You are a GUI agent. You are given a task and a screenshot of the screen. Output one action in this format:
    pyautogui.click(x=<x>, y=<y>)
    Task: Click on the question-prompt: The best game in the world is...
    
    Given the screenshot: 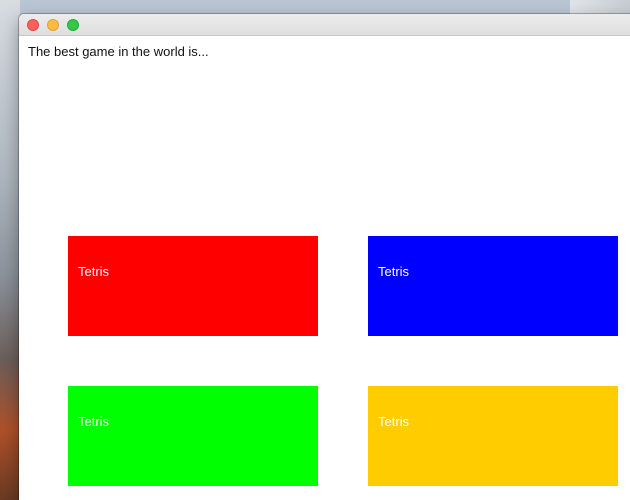 What is the action you would take?
    pyautogui.click(x=118, y=51)
    